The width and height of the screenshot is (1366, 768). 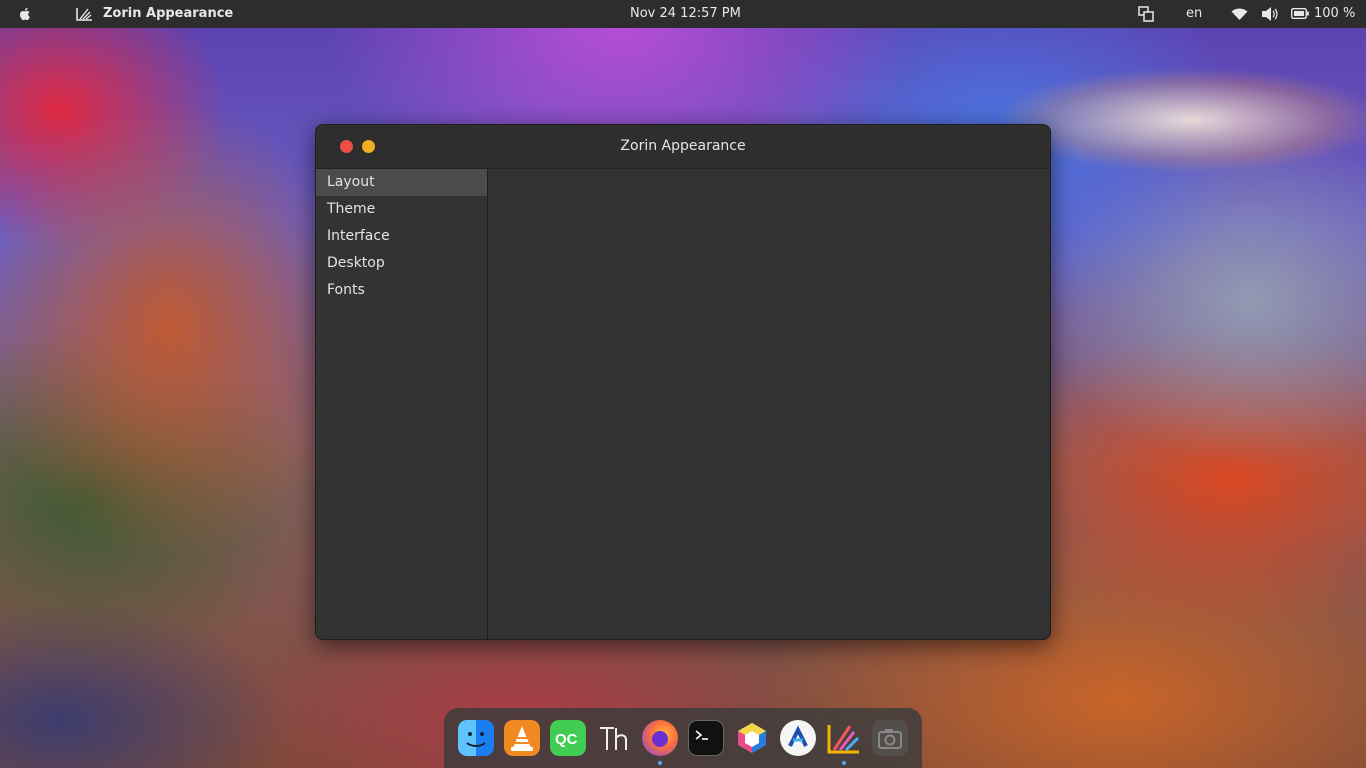 I want to click on sidebar-item-fonts: Fonts, so click(x=401, y=290).